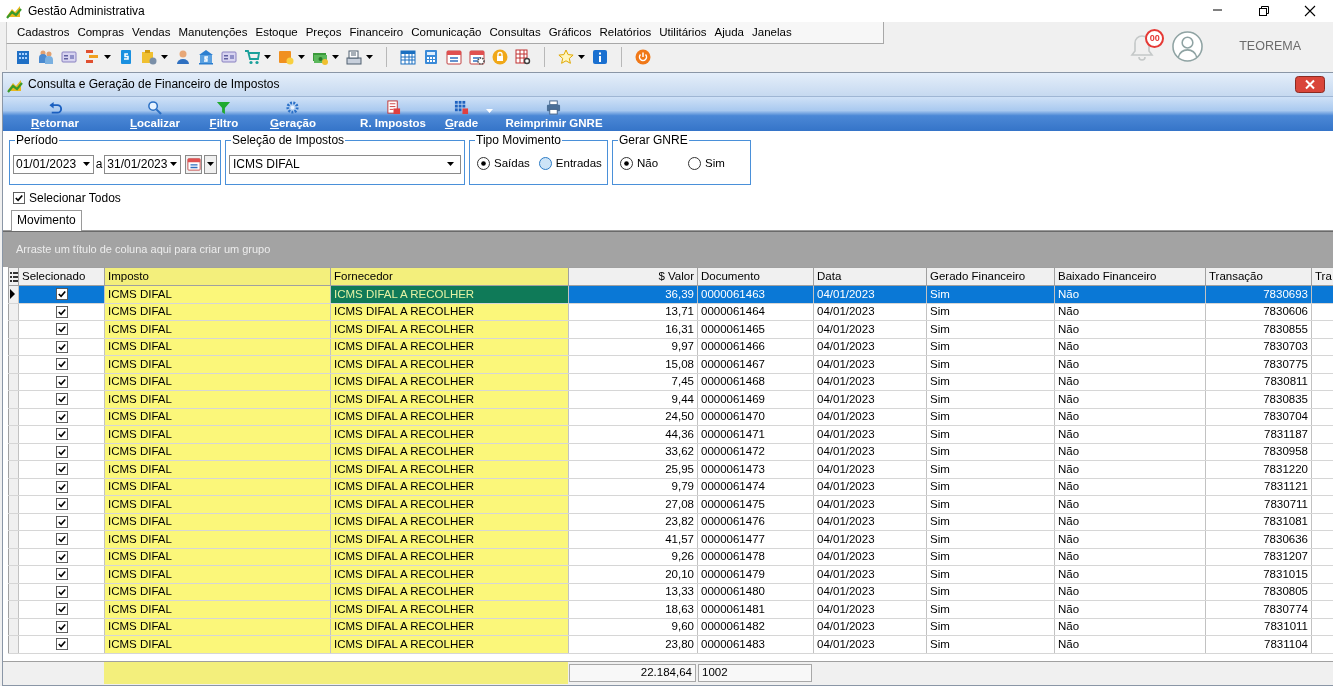  What do you see at coordinates (46, 220) in the screenshot?
I see `tab: Movimento` at bounding box center [46, 220].